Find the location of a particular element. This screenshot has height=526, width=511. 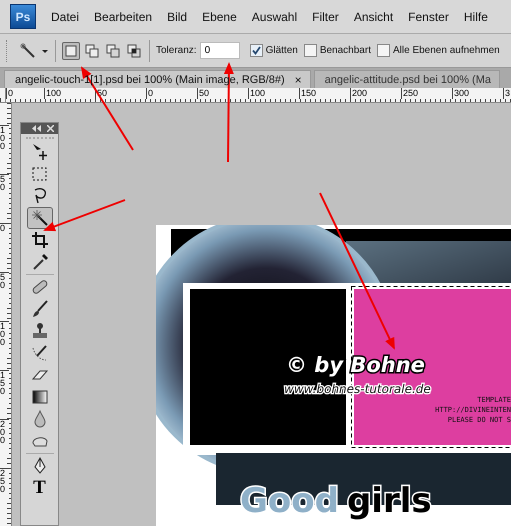

menu-item: Fenster is located at coordinates (428, 17).